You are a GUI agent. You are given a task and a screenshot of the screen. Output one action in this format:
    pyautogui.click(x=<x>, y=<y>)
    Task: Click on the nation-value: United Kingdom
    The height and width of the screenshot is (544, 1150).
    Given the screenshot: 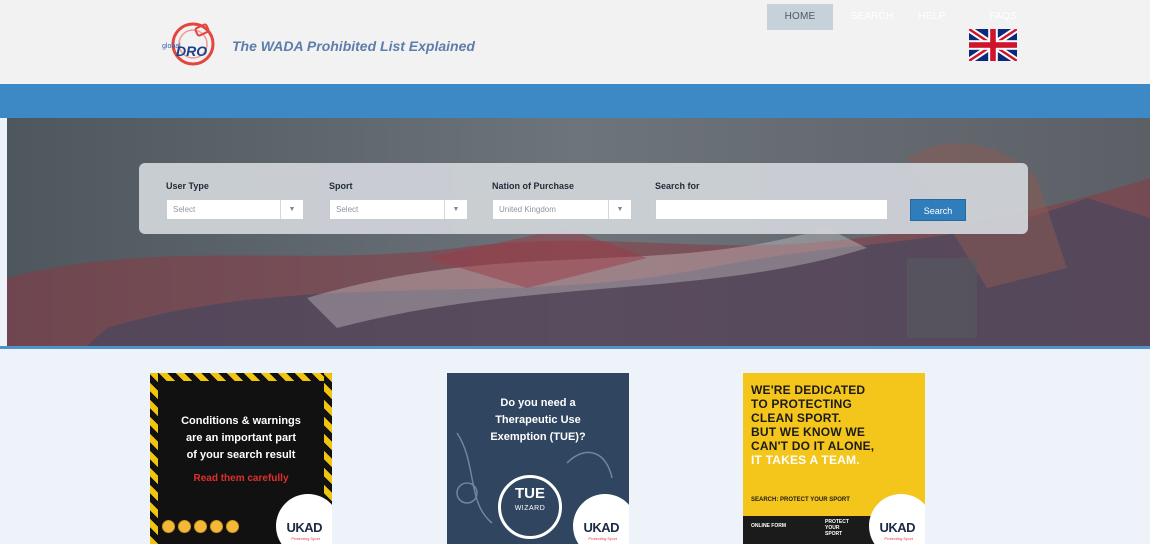 What is the action you would take?
    pyautogui.click(x=527, y=209)
    